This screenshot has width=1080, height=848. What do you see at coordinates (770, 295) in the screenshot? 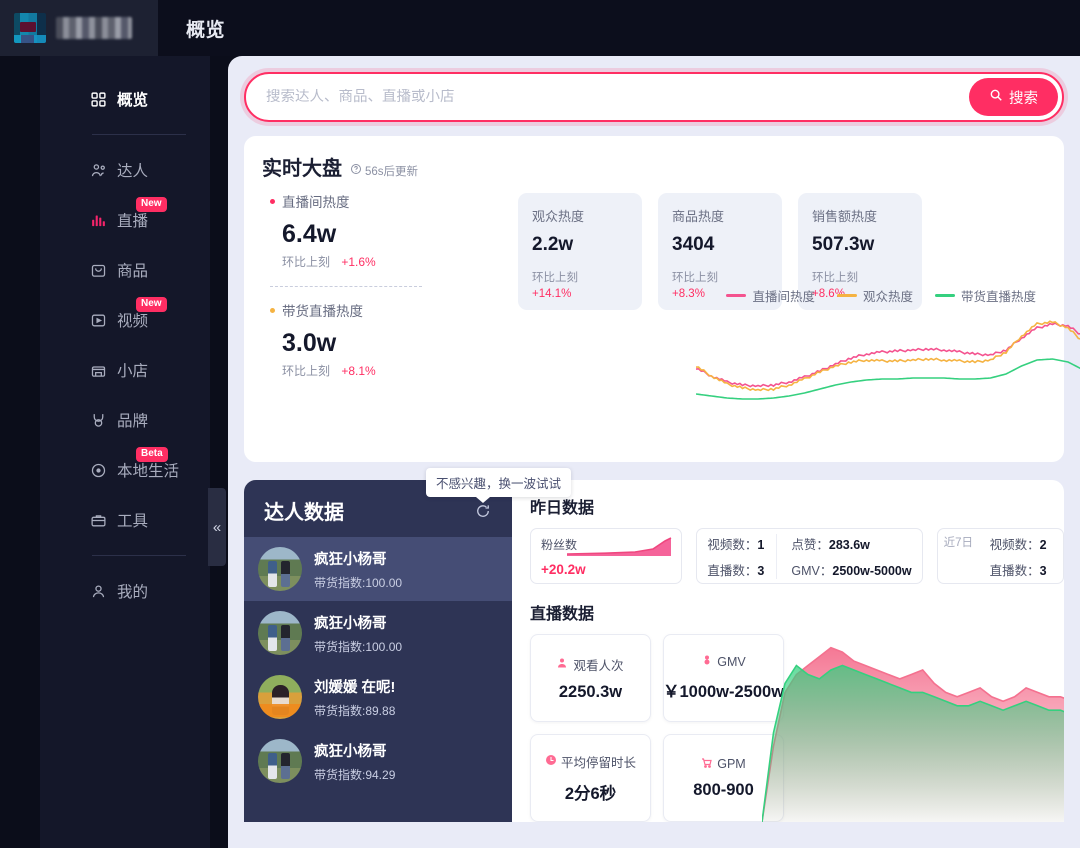
I see `legend-item-room-heat: 直播间热度` at bounding box center [770, 295].